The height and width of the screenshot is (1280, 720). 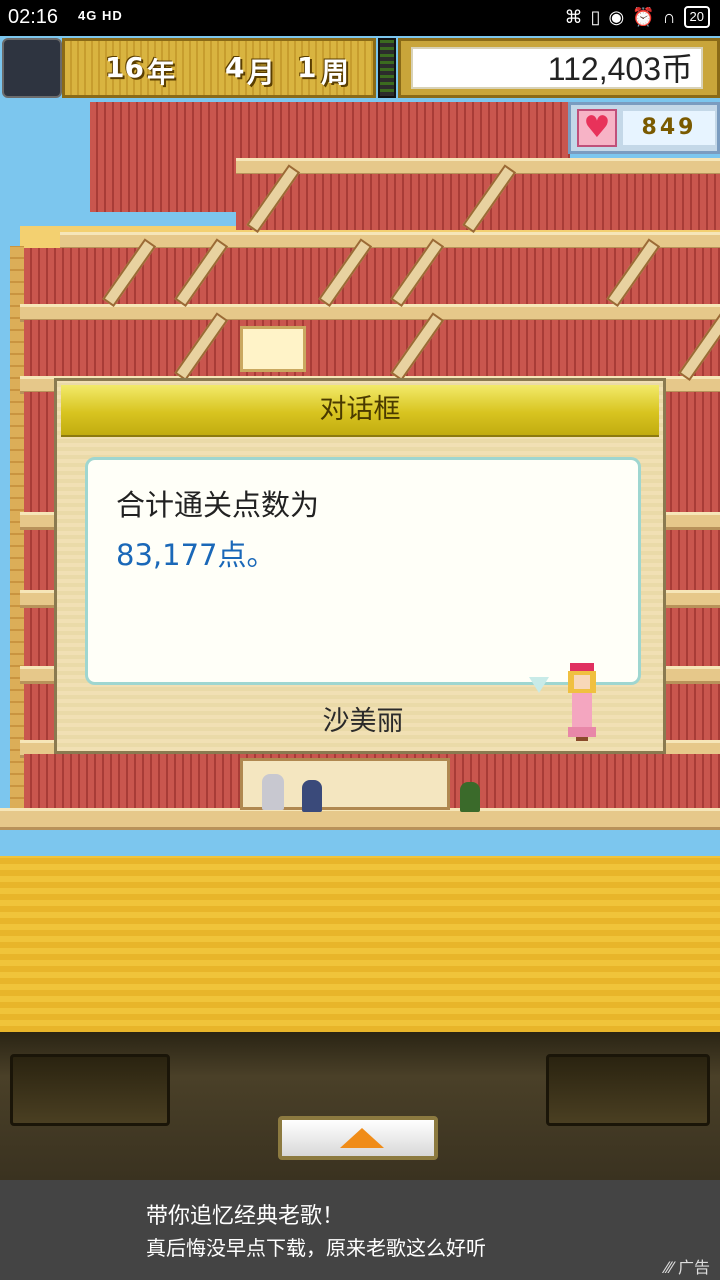 I want to click on date-week-unit: 周, so click(x=335, y=72).